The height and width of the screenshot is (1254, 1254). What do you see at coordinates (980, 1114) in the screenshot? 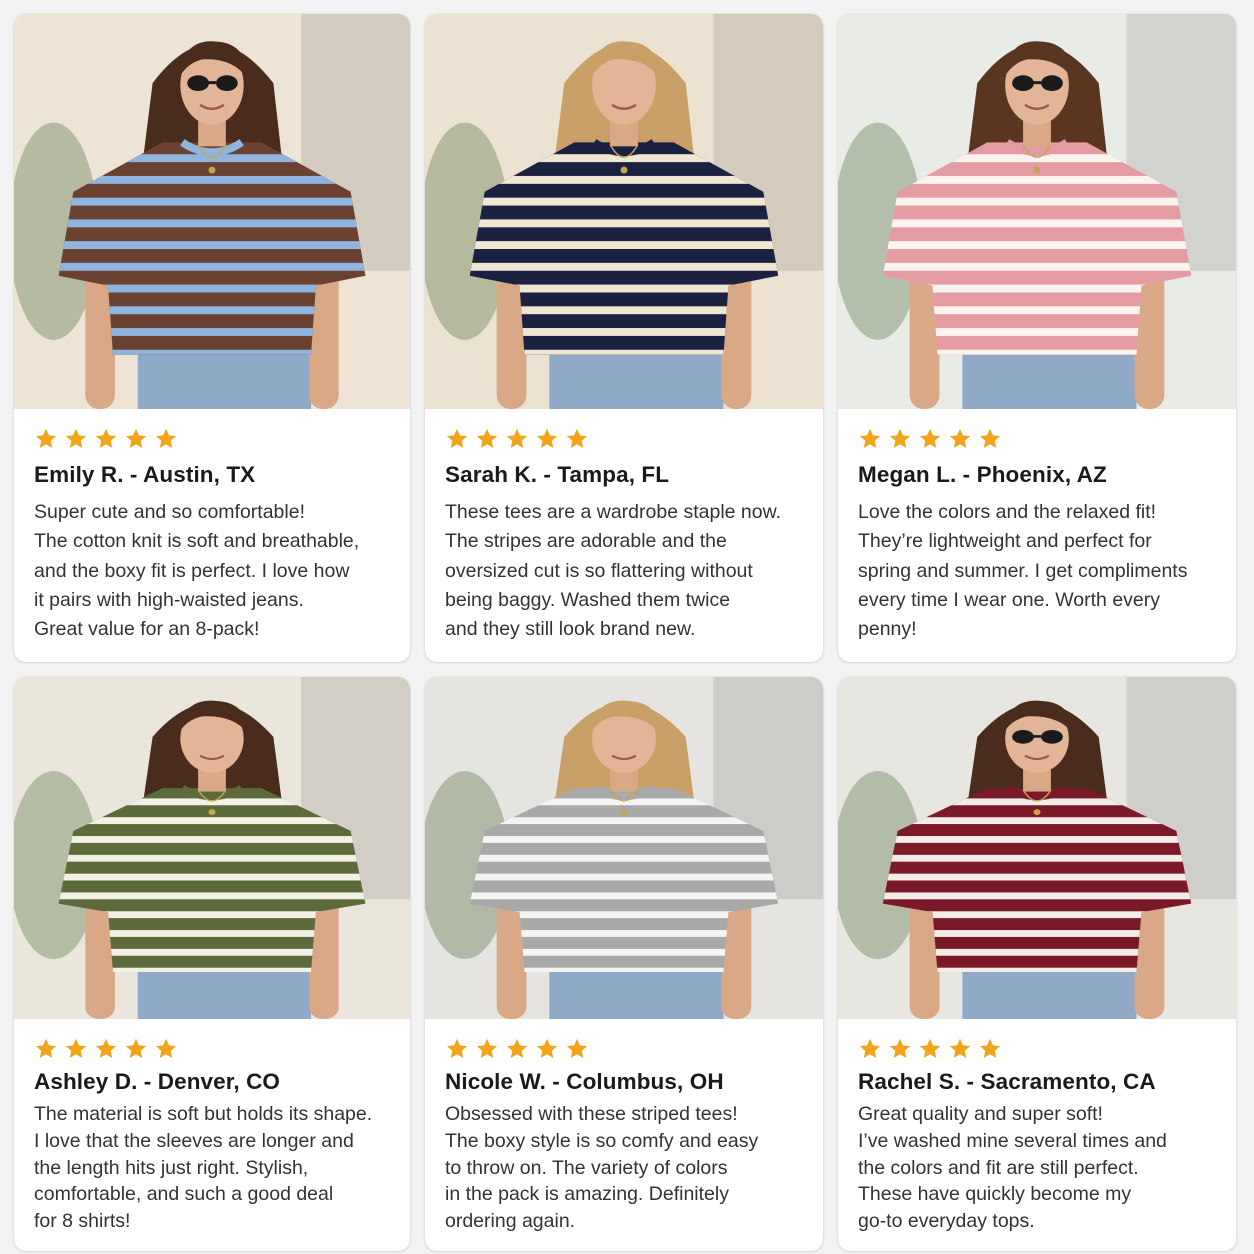
I see `review-line: Great quality and super soft!` at bounding box center [980, 1114].